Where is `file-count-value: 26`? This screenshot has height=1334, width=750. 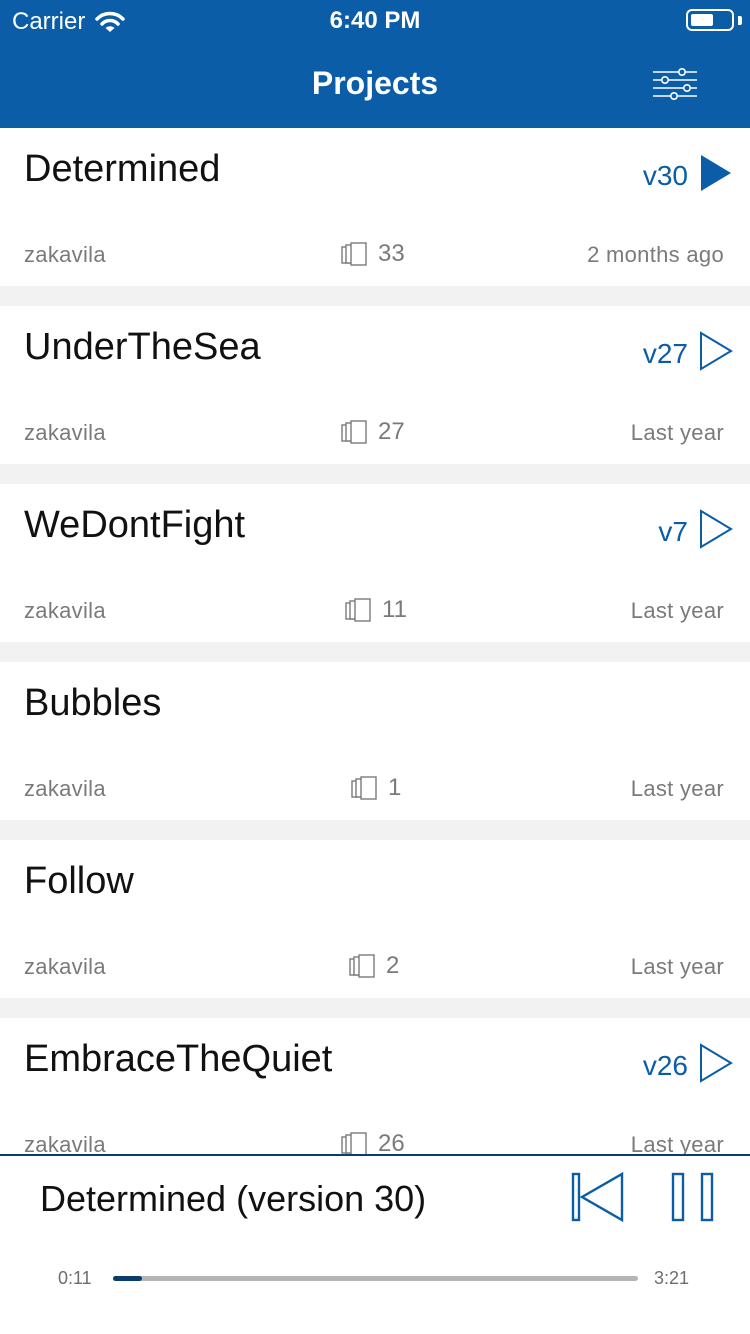
file-count-value: 26 is located at coordinates (391, 1142).